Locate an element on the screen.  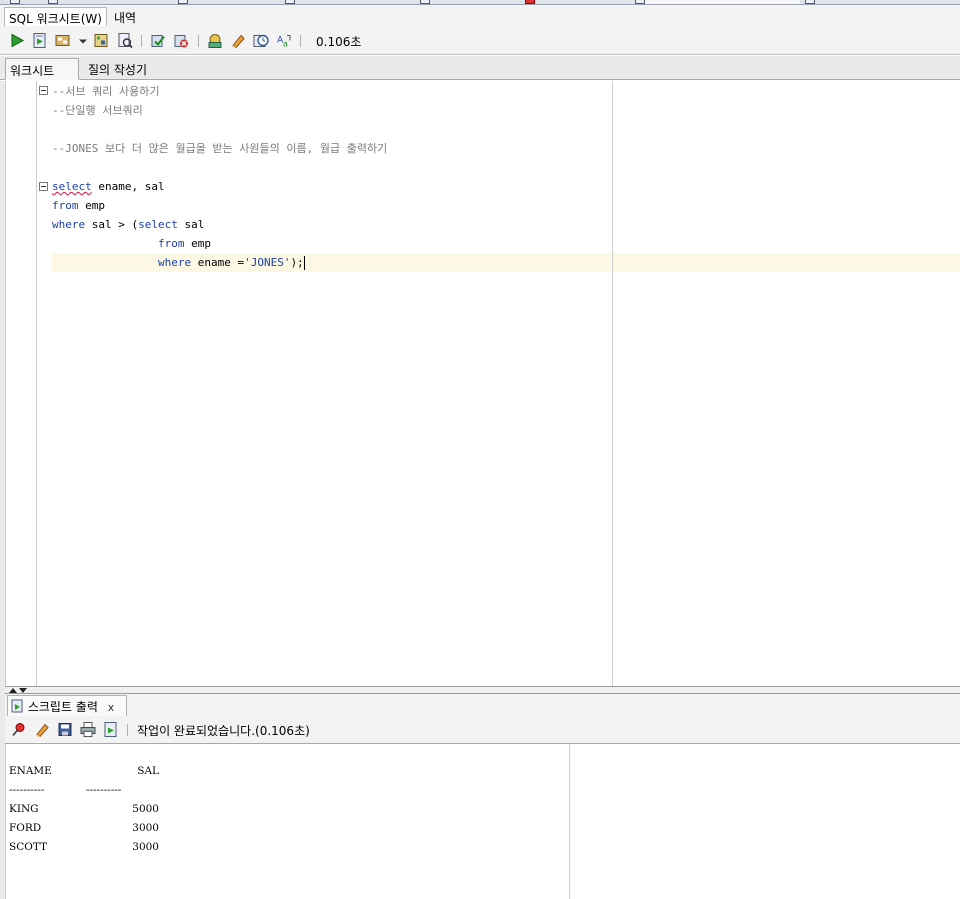
tab-query-builder: 질의 작성기 is located at coordinates (117, 69).